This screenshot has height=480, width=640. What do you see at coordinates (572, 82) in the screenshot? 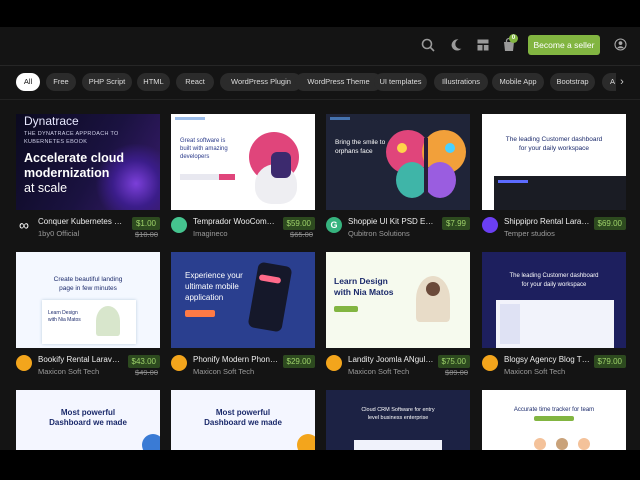
I see `chip-bootstrap: Bootstrap` at bounding box center [572, 82].